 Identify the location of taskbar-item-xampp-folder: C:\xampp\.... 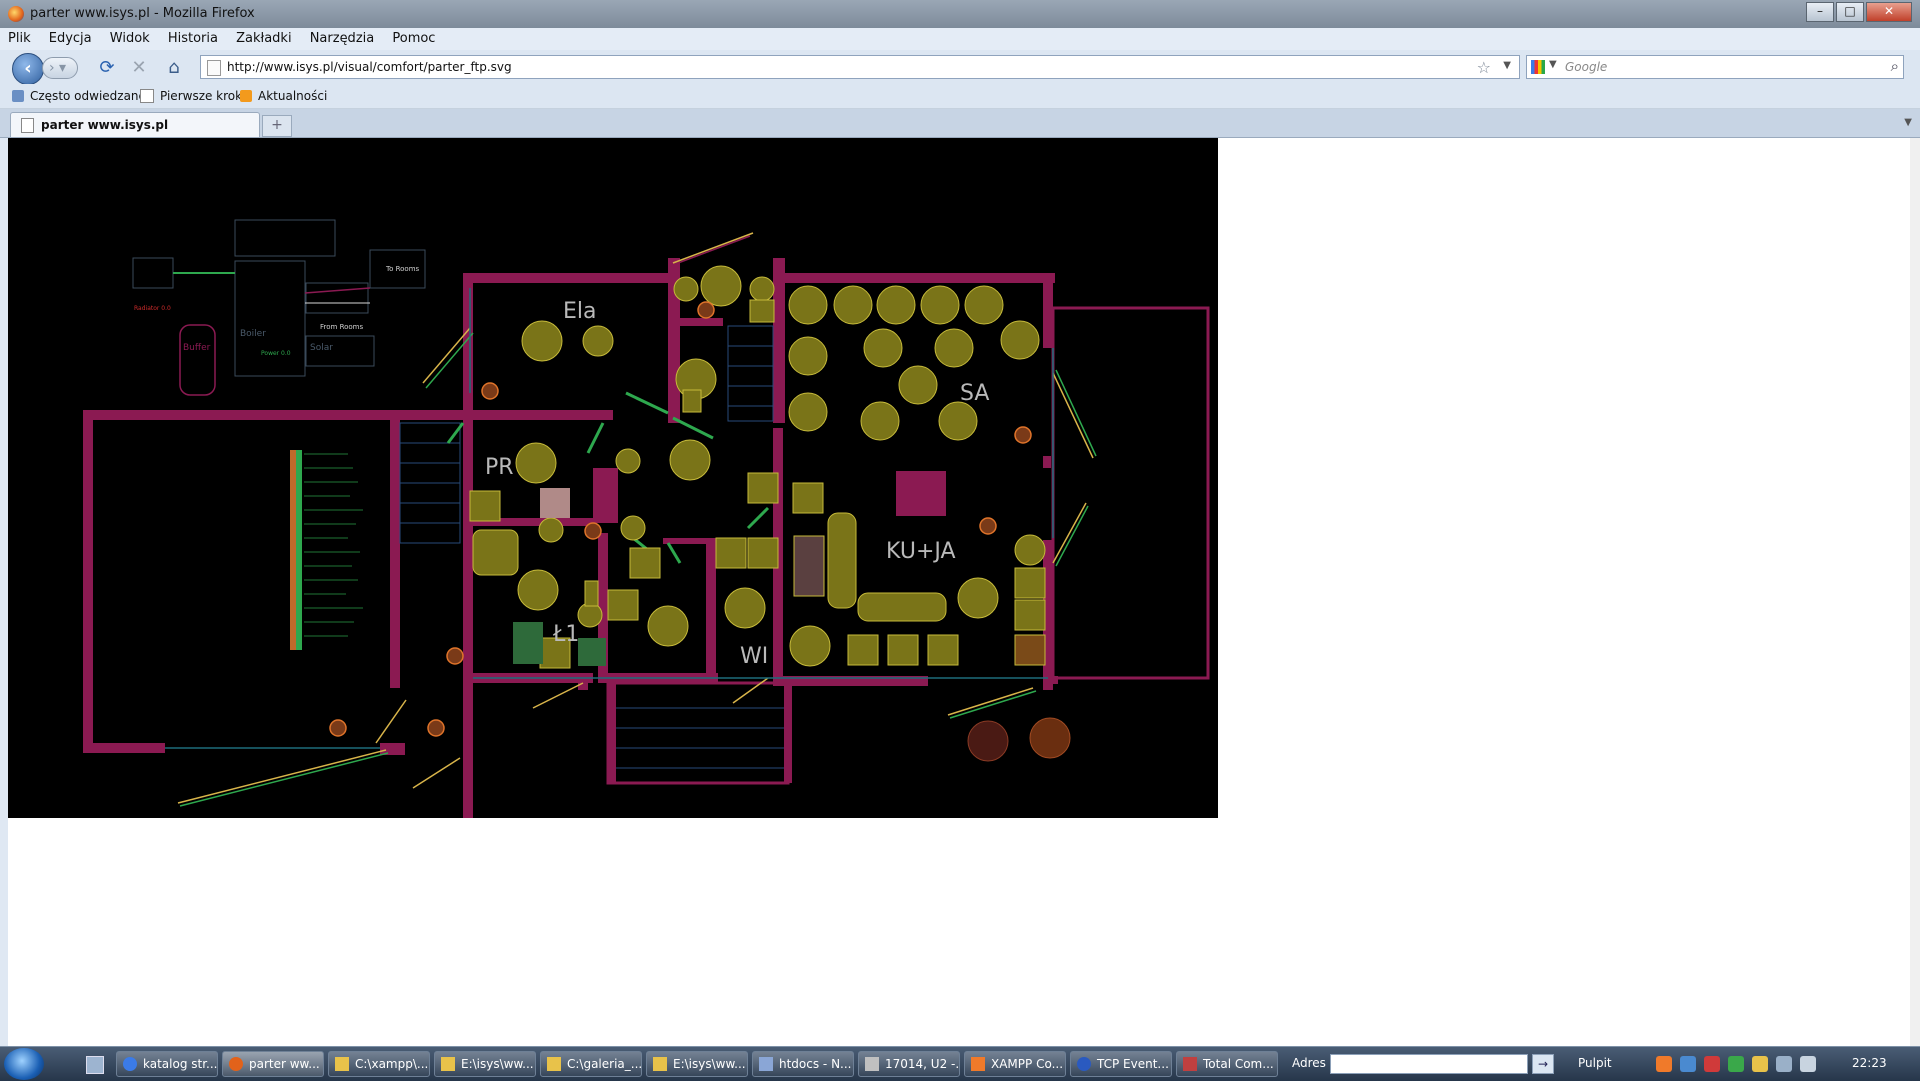
(379, 1064).